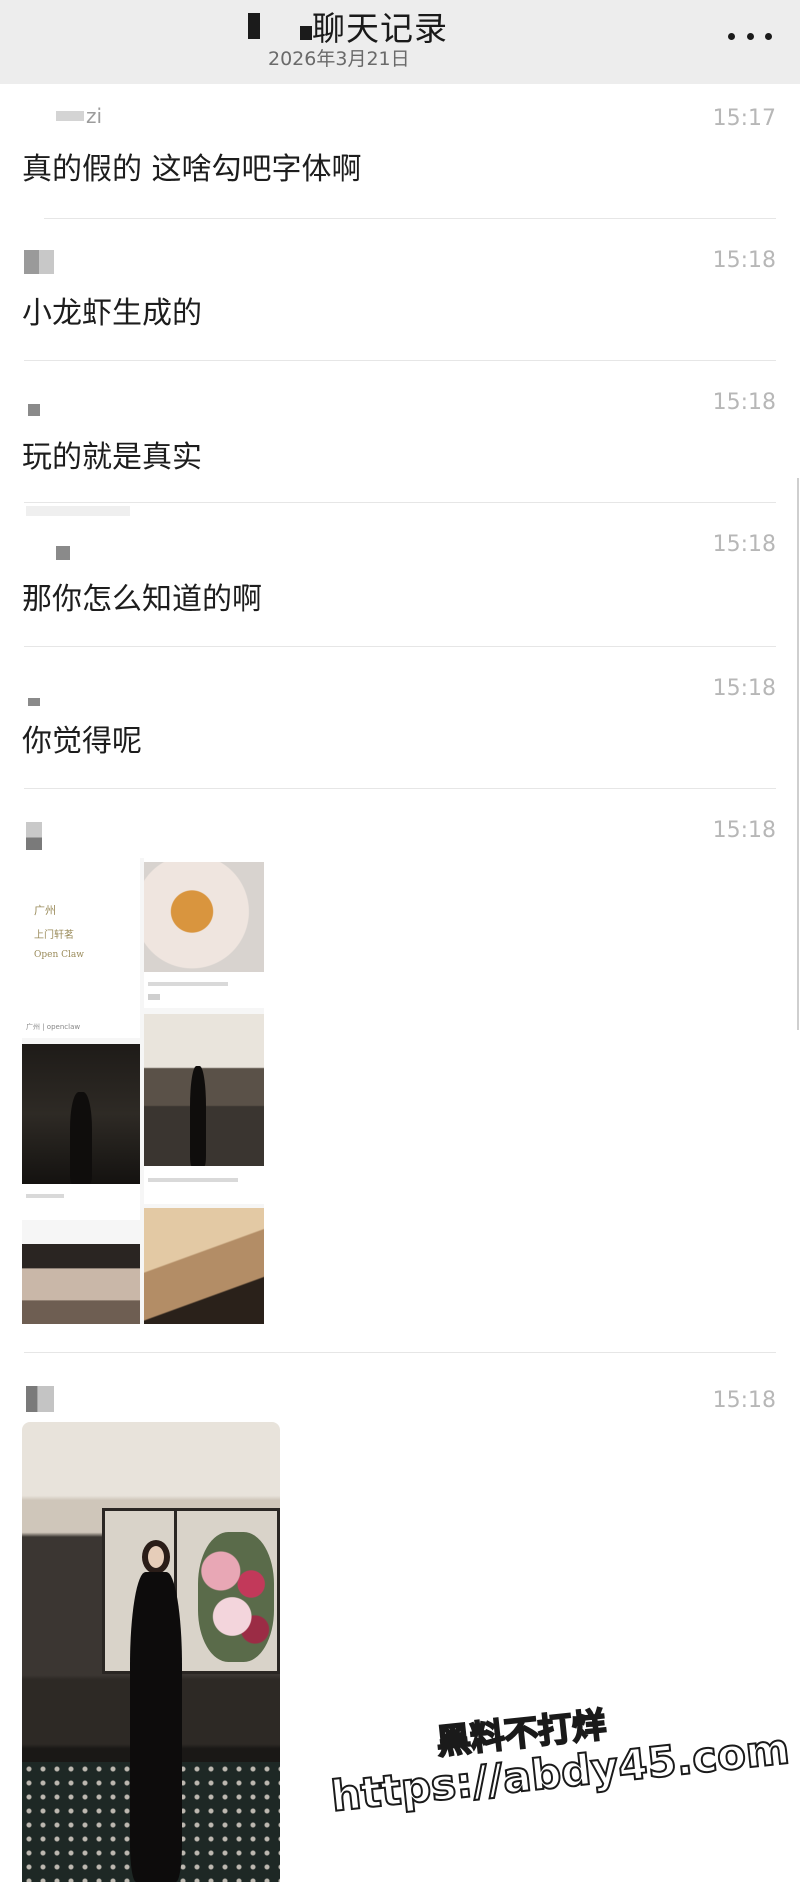 The image size is (800, 1882). Describe the element at coordinates (82, 741) in the screenshot. I see `message-text: 你觉得呢` at that location.